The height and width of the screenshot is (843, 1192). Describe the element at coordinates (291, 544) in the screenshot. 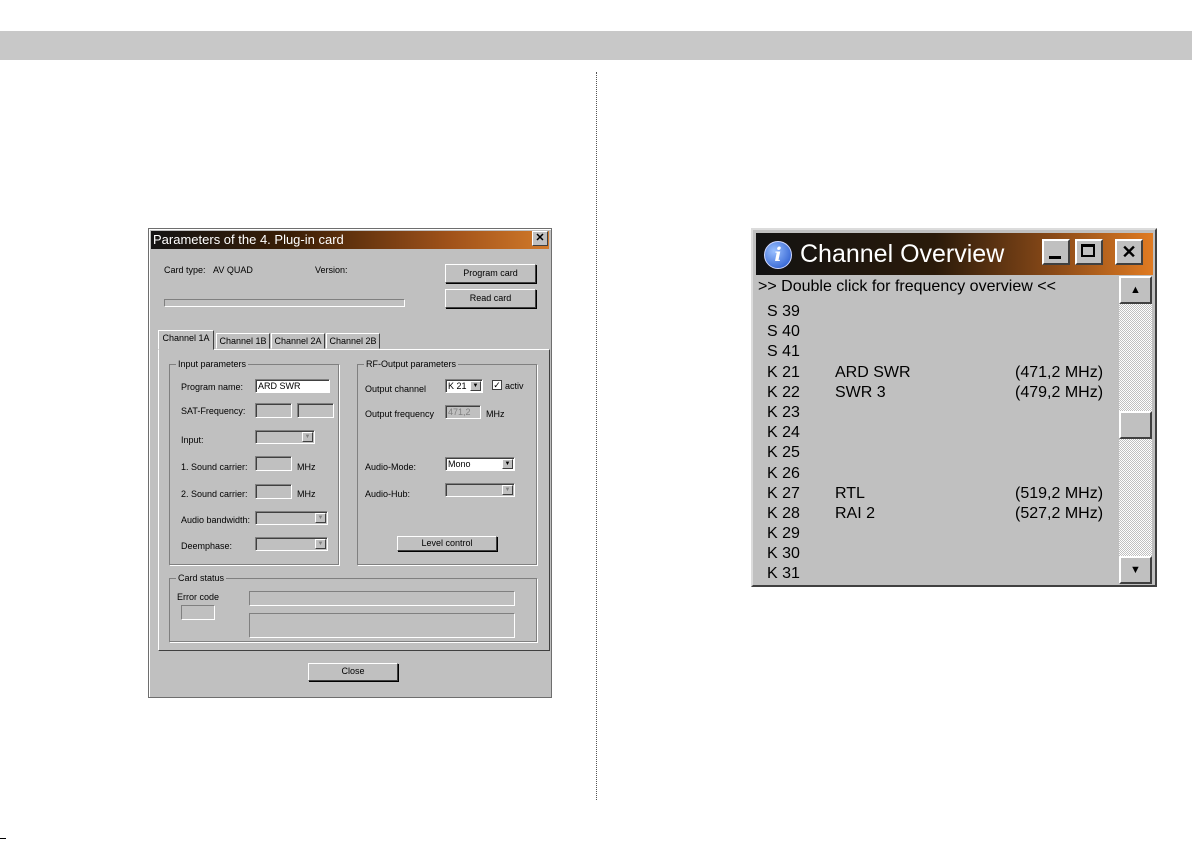

I see `deemphase-select: ▼` at that location.